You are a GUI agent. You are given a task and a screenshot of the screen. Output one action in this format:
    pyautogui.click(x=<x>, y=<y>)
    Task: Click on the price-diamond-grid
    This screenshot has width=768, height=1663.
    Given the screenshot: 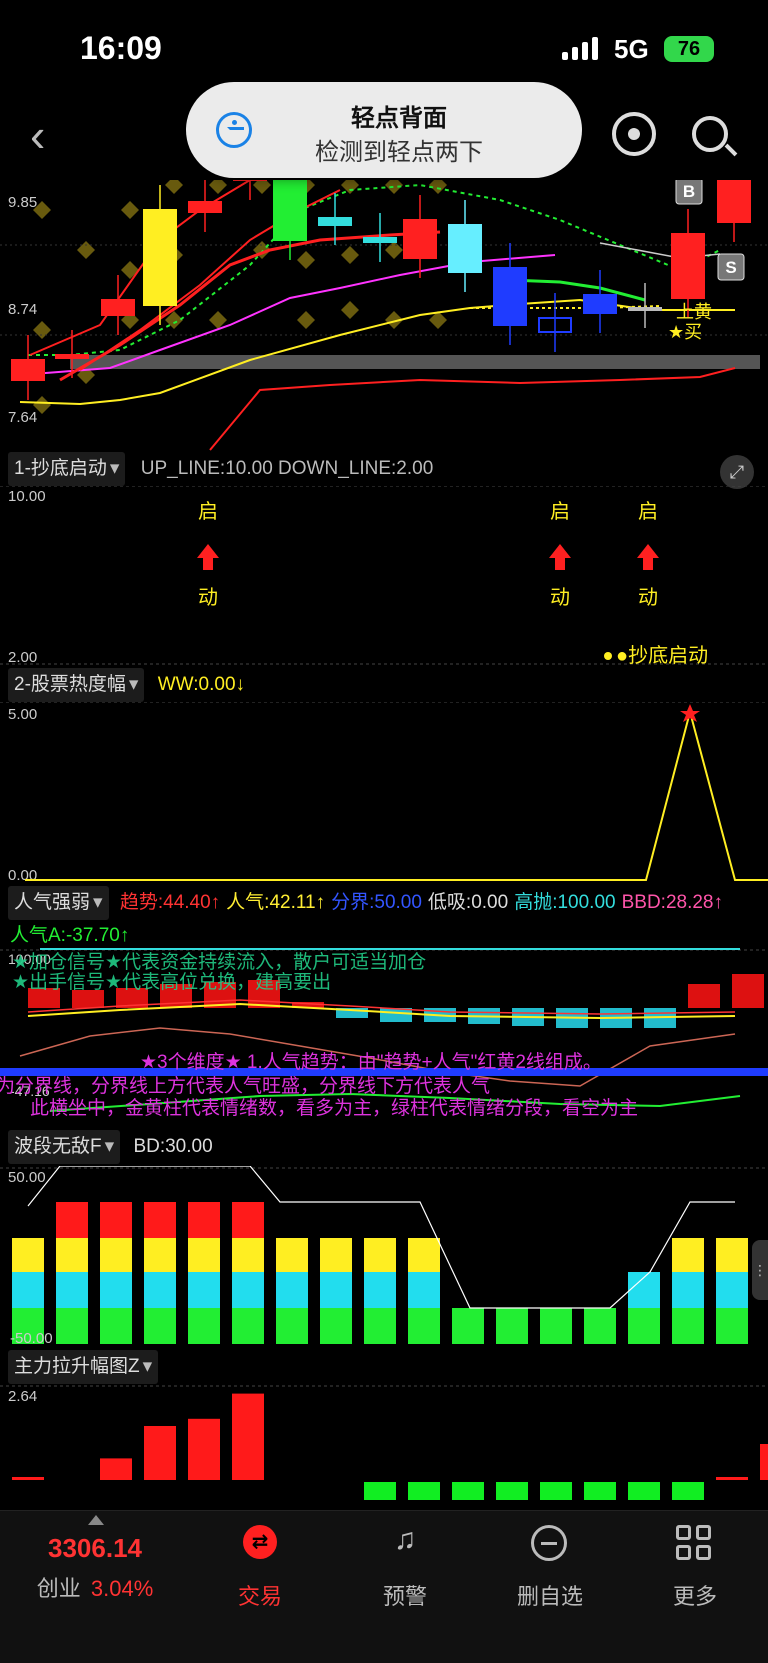 What is the action you would take?
    pyautogui.click(x=240, y=297)
    